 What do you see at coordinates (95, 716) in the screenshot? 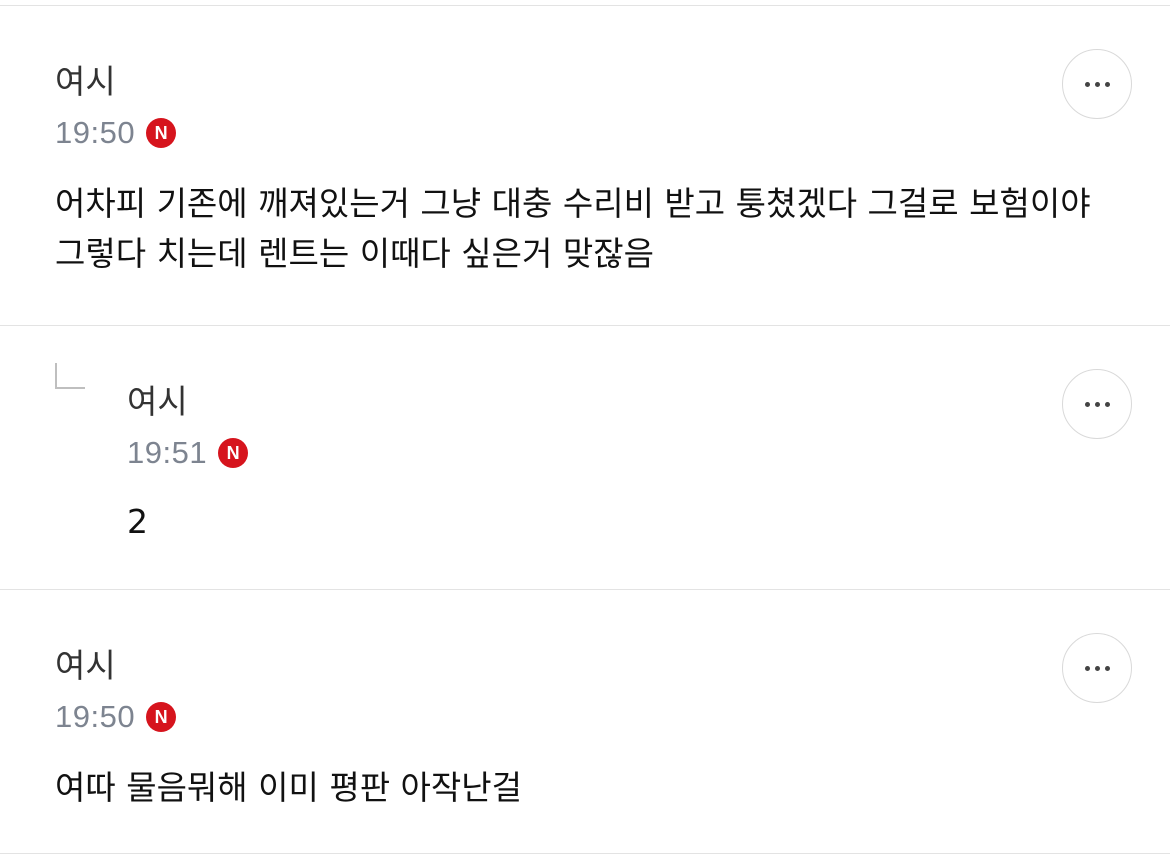
I see `comment-time: 19:50` at bounding box center [95, 716].